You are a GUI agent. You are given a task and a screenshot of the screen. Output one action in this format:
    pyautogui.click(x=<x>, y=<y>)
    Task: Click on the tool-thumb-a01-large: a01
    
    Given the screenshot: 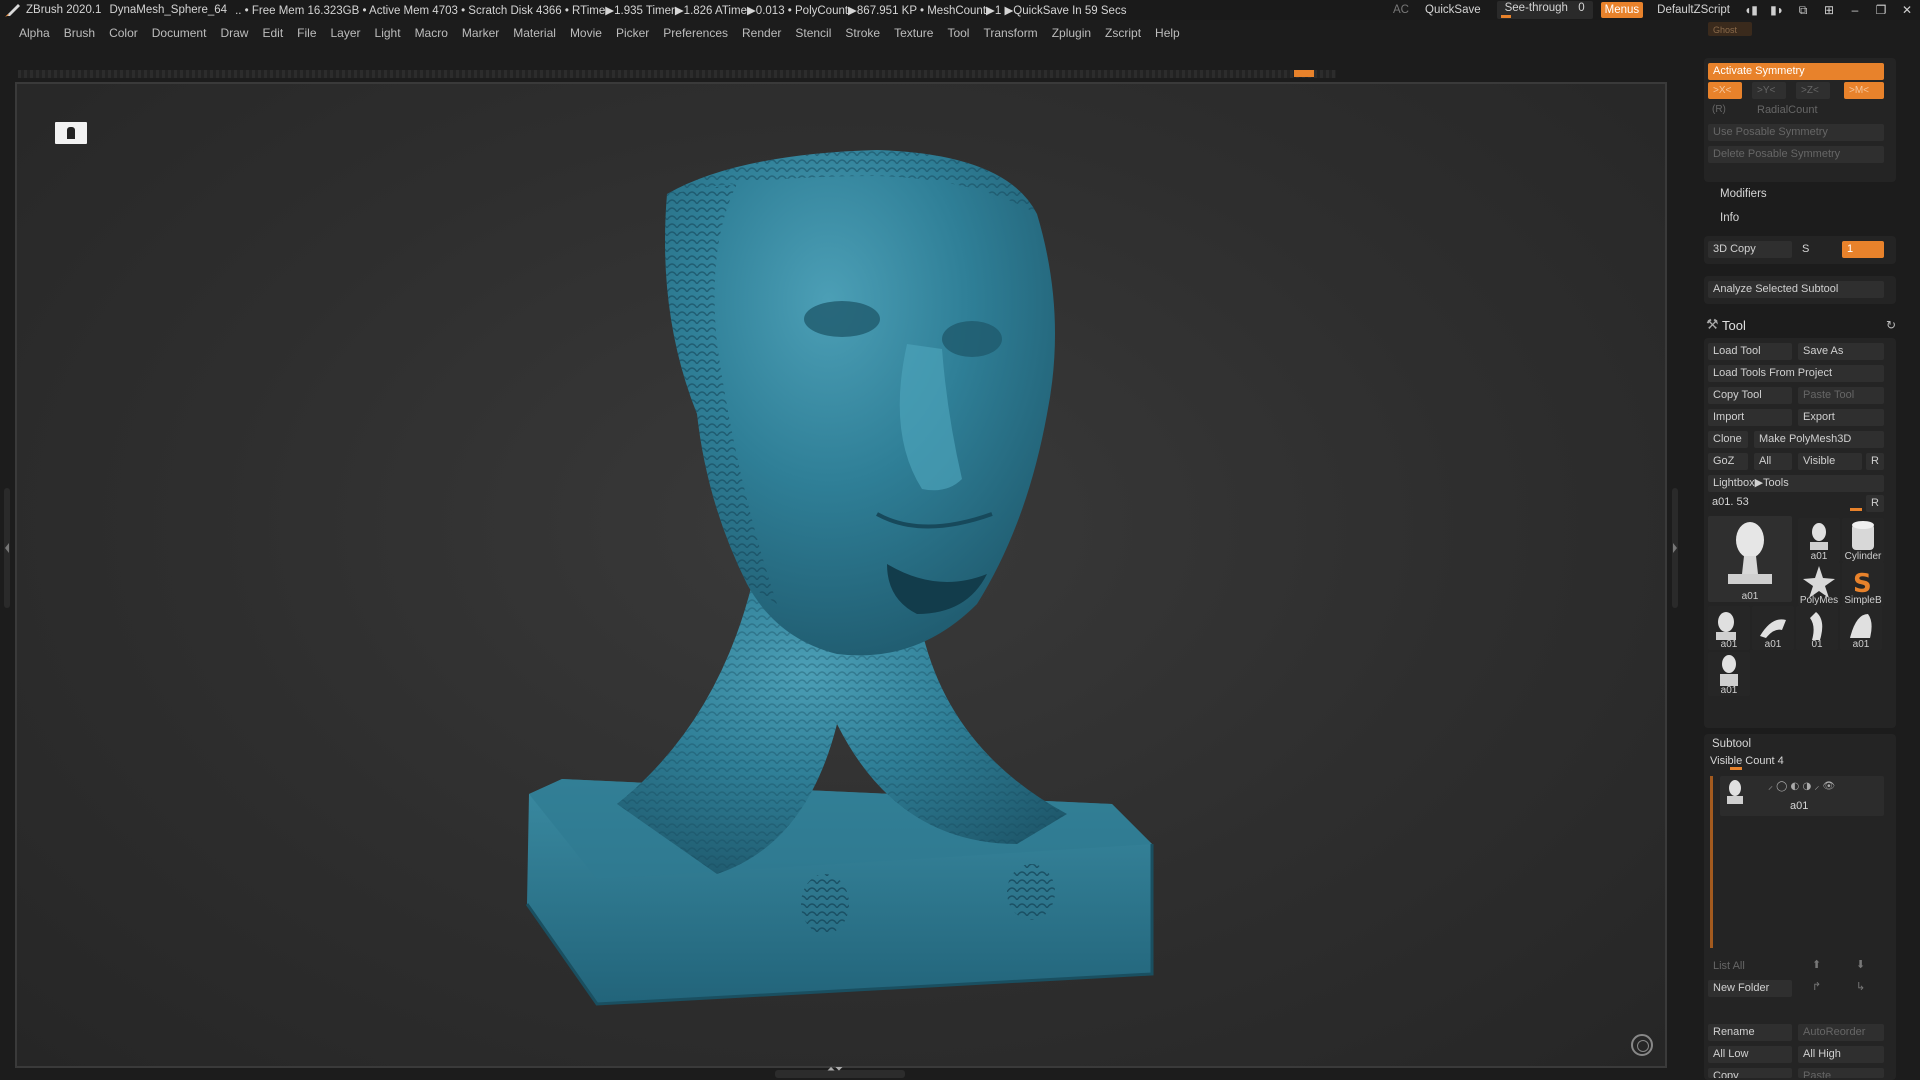 What is the action you would take?
    pyautogui.click(x=1750, y=559)
    